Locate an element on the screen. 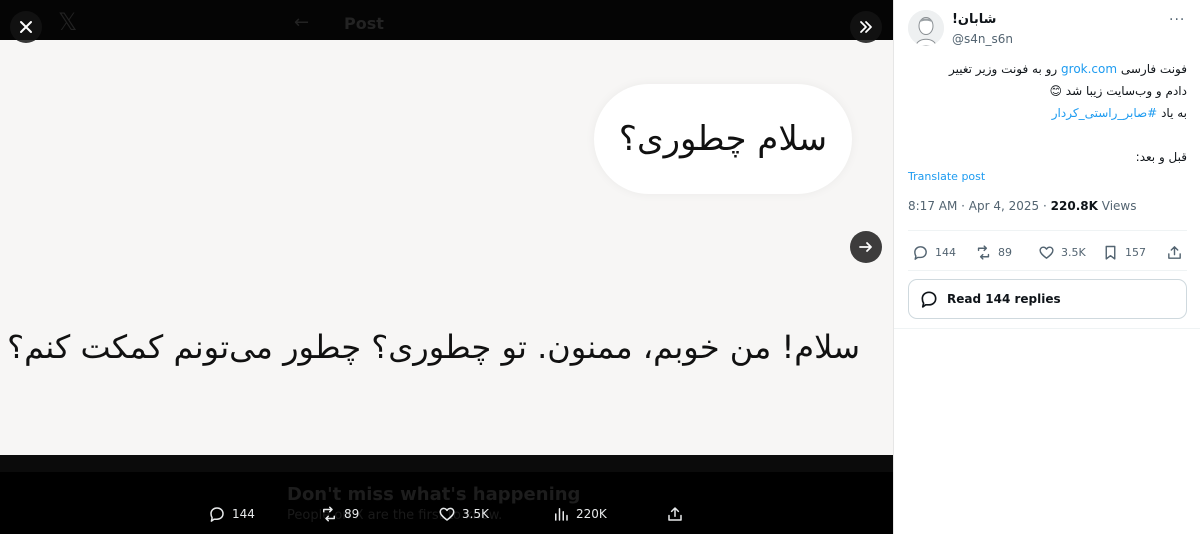  tweet-line-4: قبل و بعد: is located at coordinates (1161, 157).